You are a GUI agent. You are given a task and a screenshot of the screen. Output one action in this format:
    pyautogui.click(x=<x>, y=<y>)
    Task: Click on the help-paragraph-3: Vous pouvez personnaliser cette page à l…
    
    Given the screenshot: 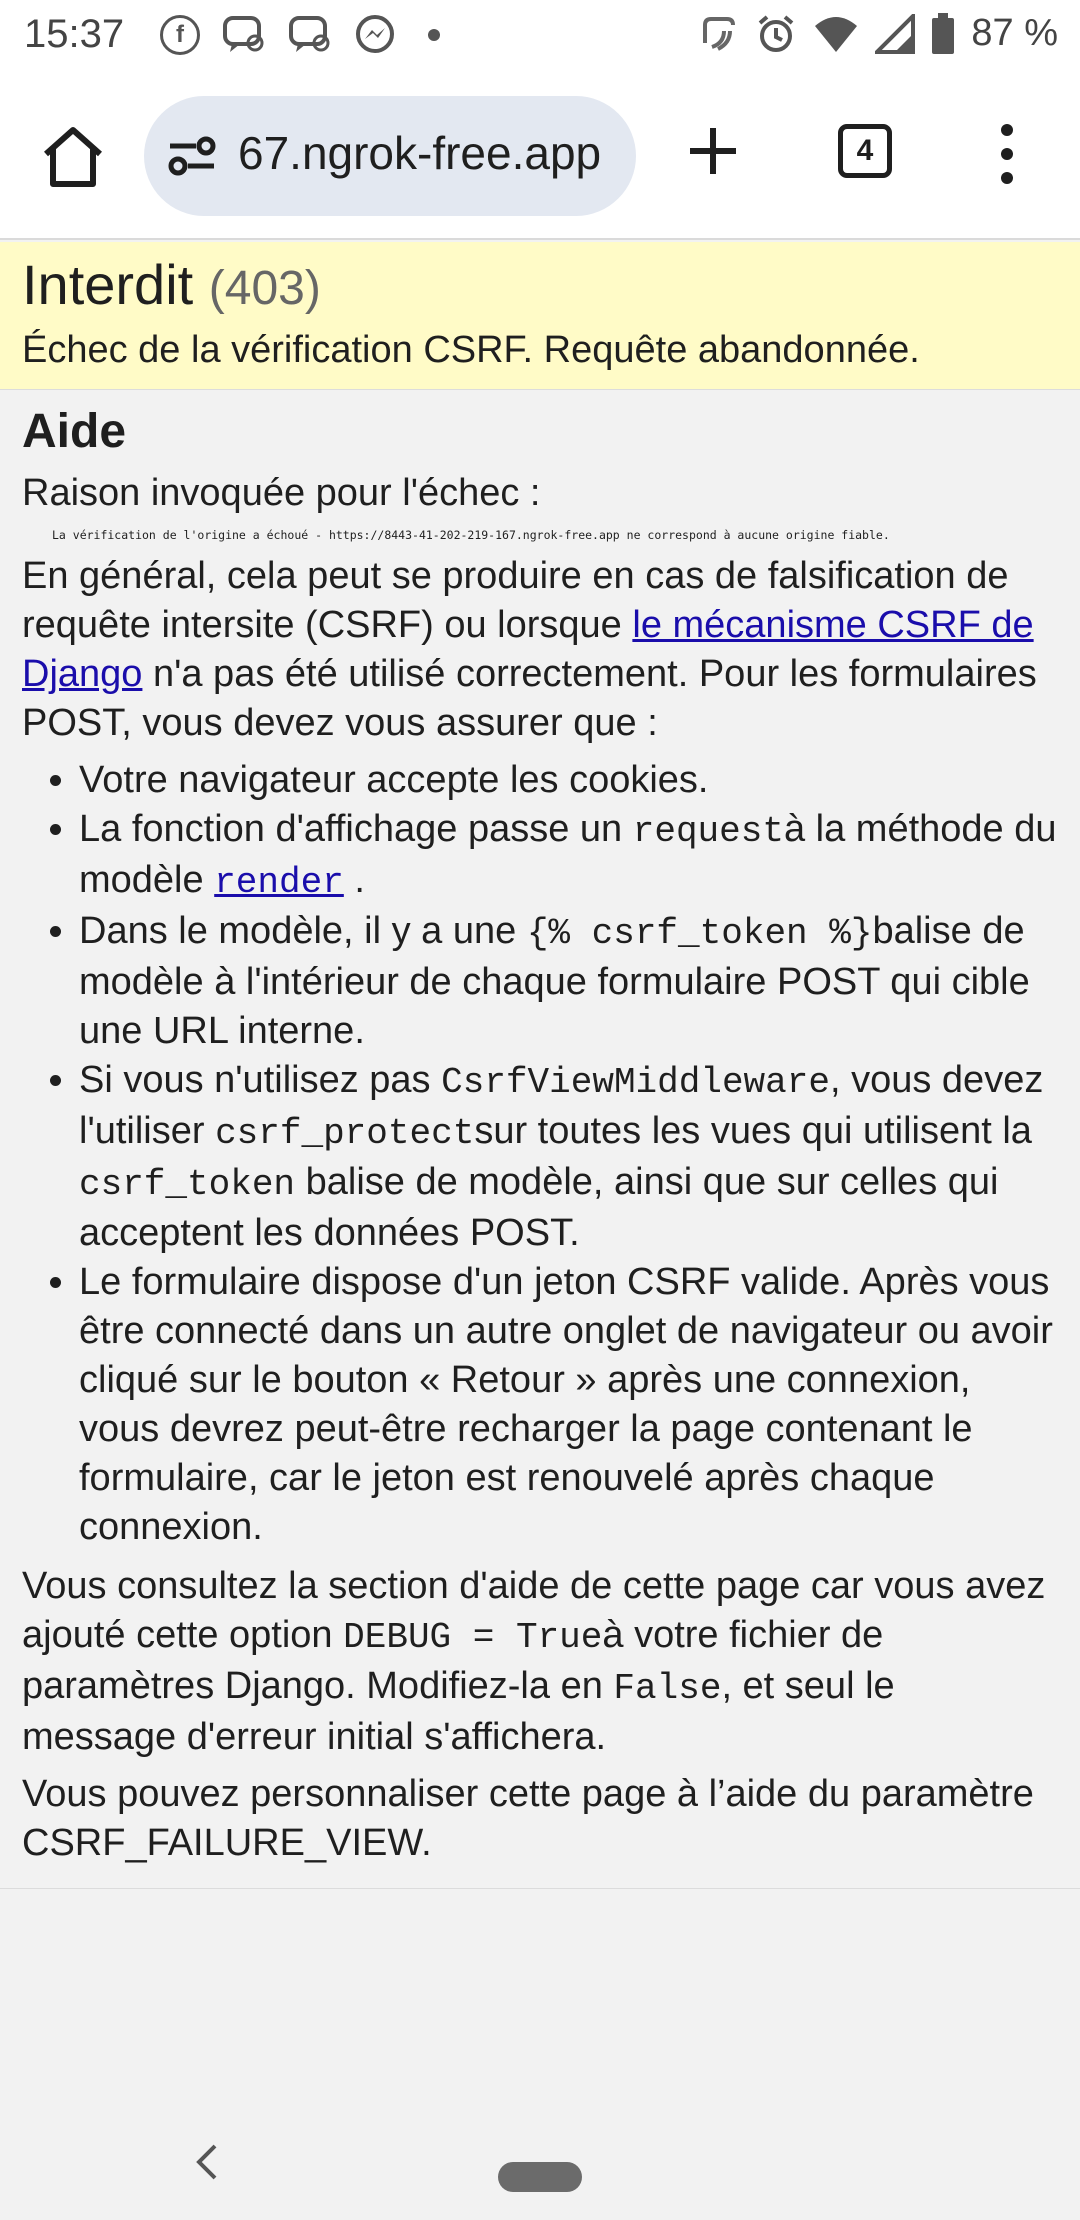 What is the action you would take?
    pyautogui.click(x=528, y=1819)
    